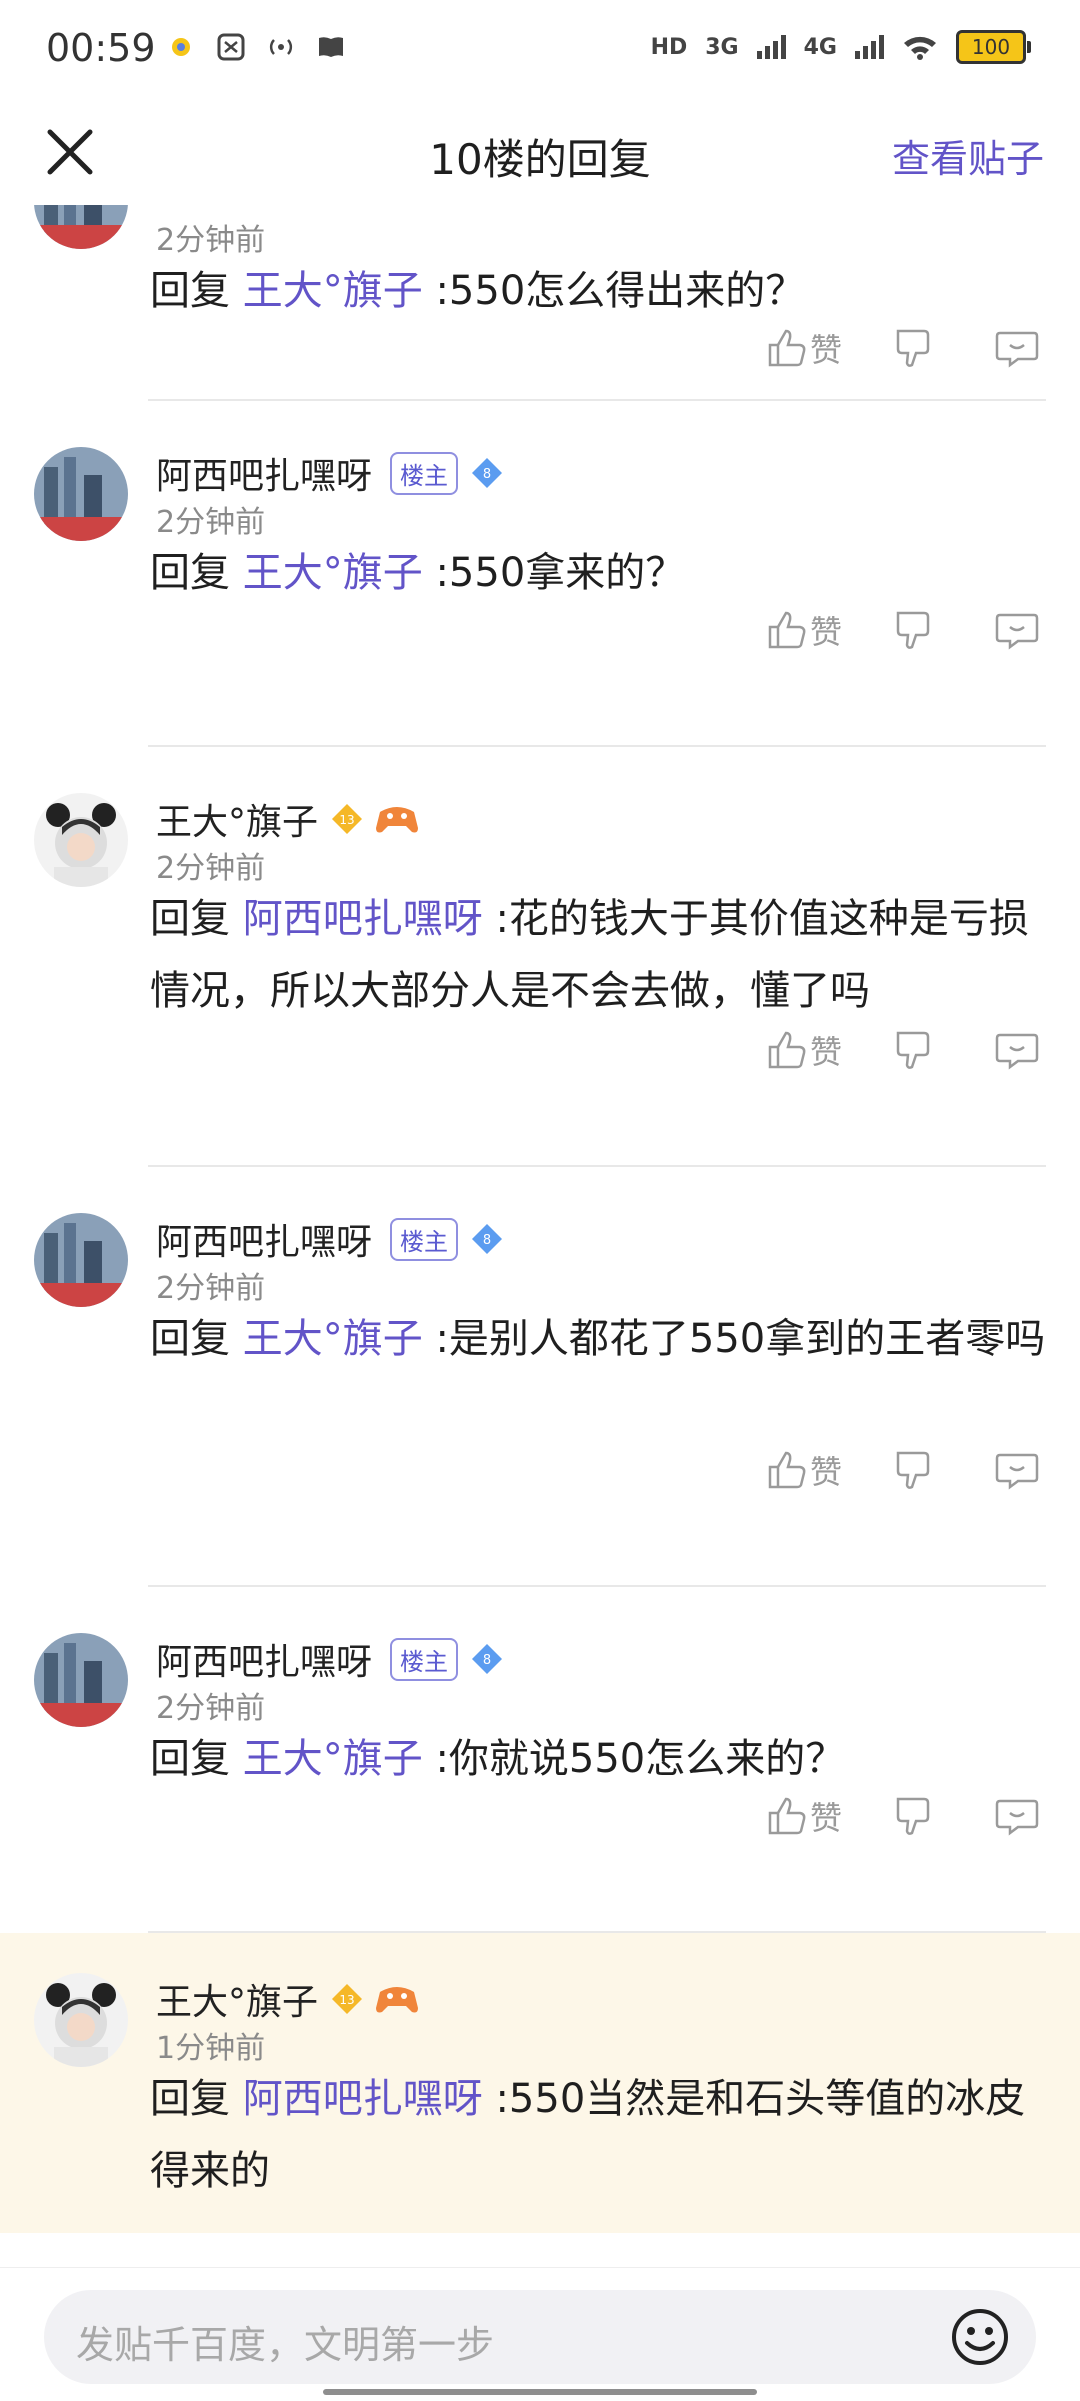 The width and height of the screenshot is (1080, 2401). What do you see at coordinates (540, 2392) in the screenshot?
I see `home-indicator` at bounding box center [540, 2392].